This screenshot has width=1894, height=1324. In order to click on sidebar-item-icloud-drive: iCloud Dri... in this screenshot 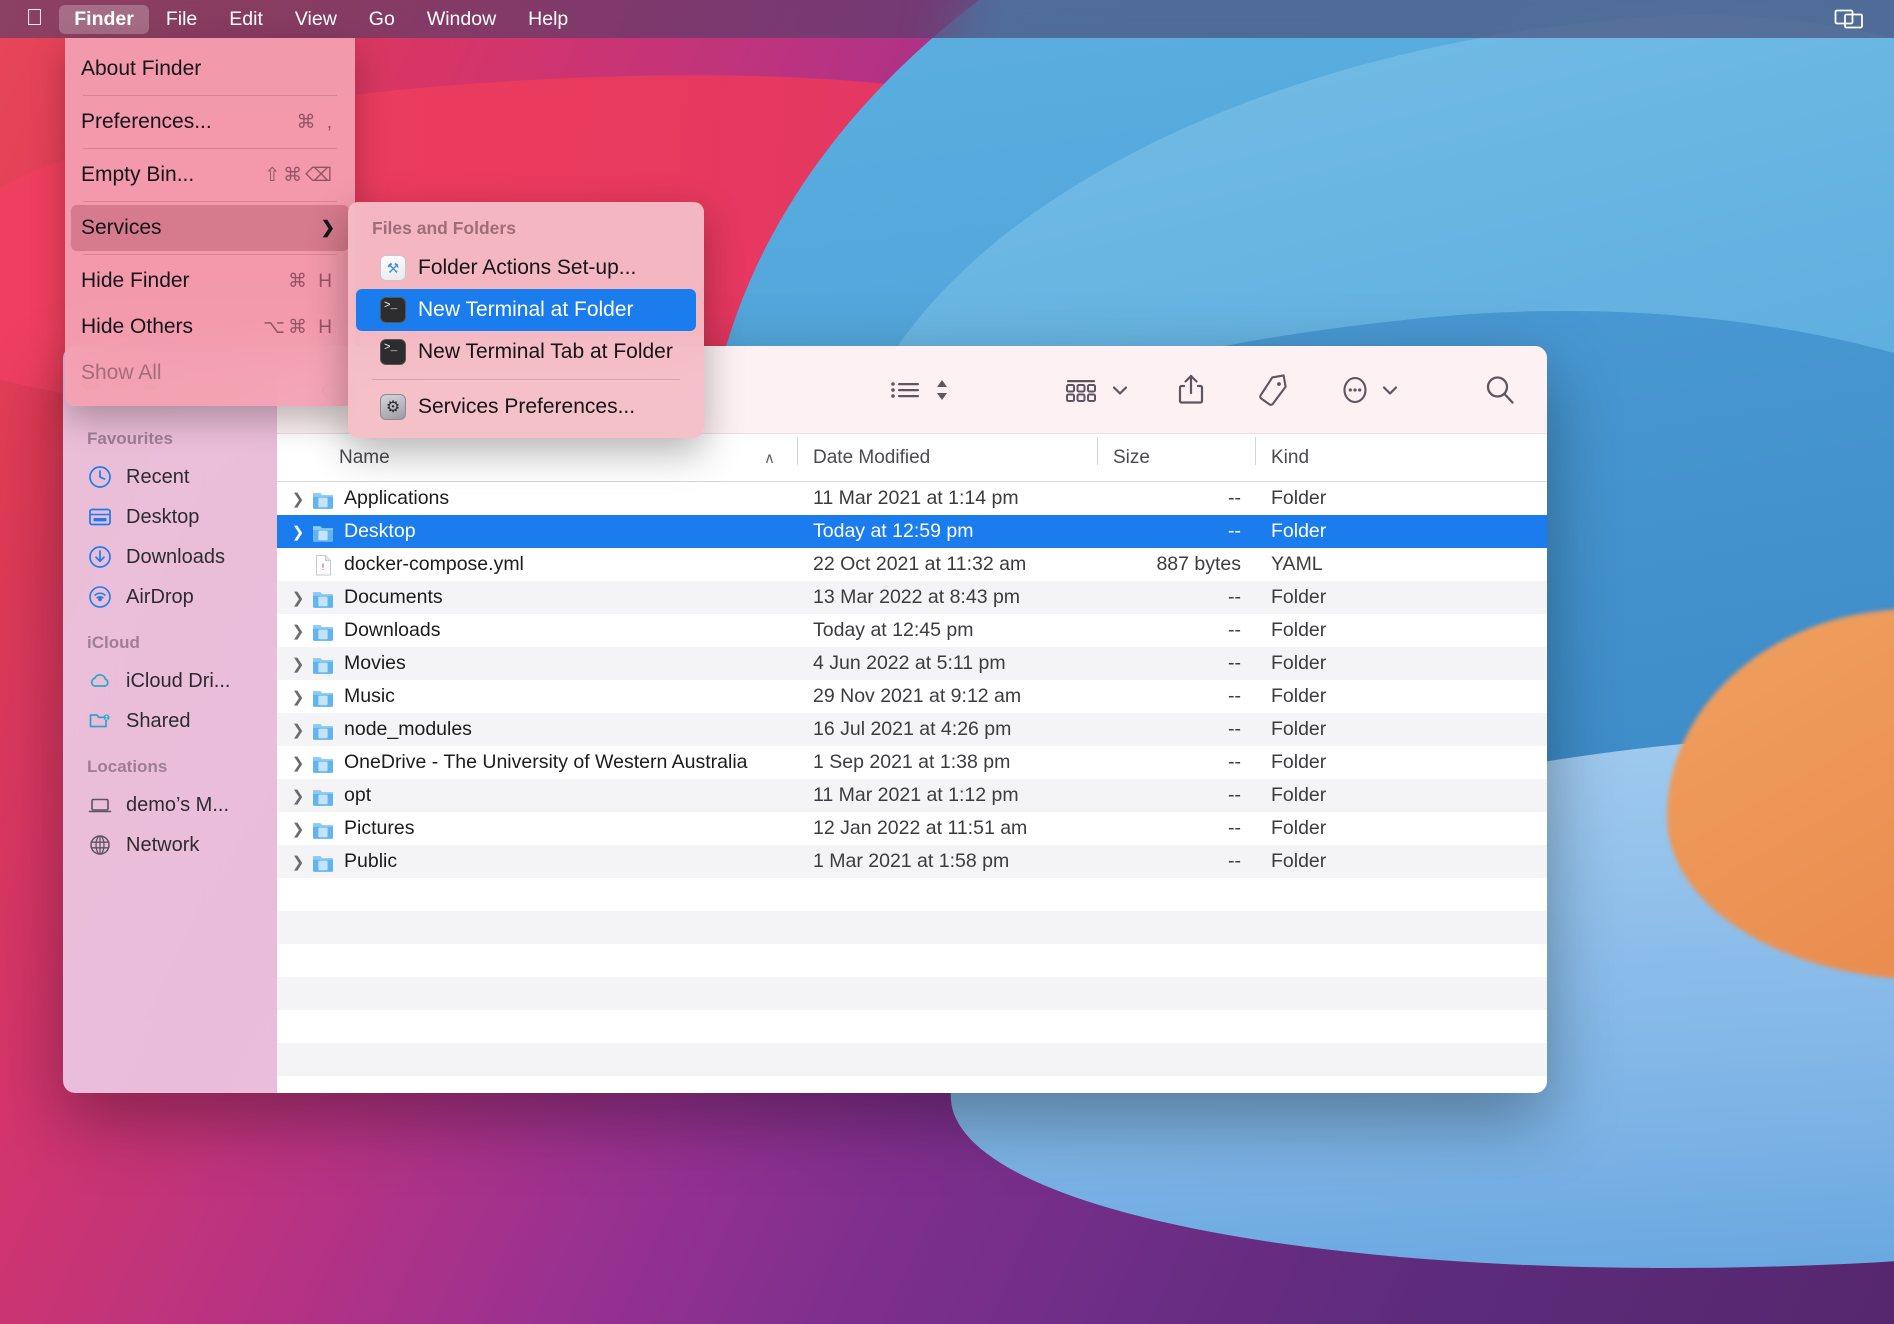, I will do `click(170, 681)`.